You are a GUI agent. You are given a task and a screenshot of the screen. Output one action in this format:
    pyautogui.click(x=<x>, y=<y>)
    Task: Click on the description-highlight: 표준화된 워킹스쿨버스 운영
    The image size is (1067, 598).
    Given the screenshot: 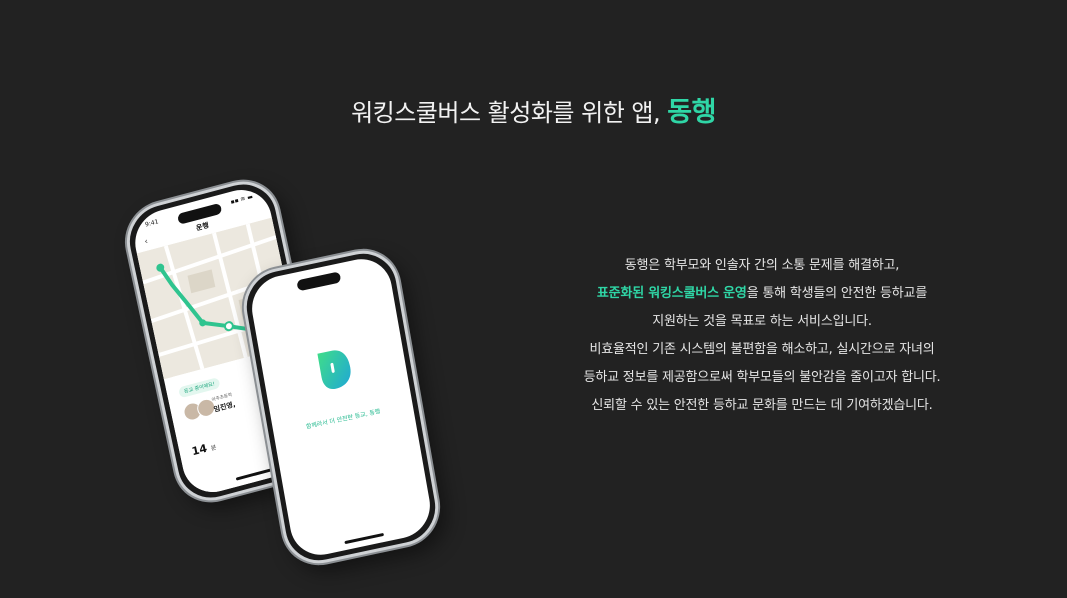 What is the action you would take?
    pyautogui.click(x=671, y=293)
    